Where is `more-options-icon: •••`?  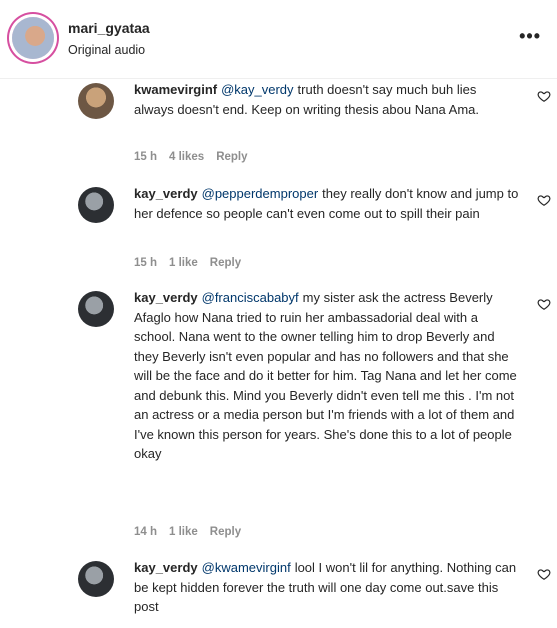
more-options-icon: ••• is located at coordinates (530, 36).